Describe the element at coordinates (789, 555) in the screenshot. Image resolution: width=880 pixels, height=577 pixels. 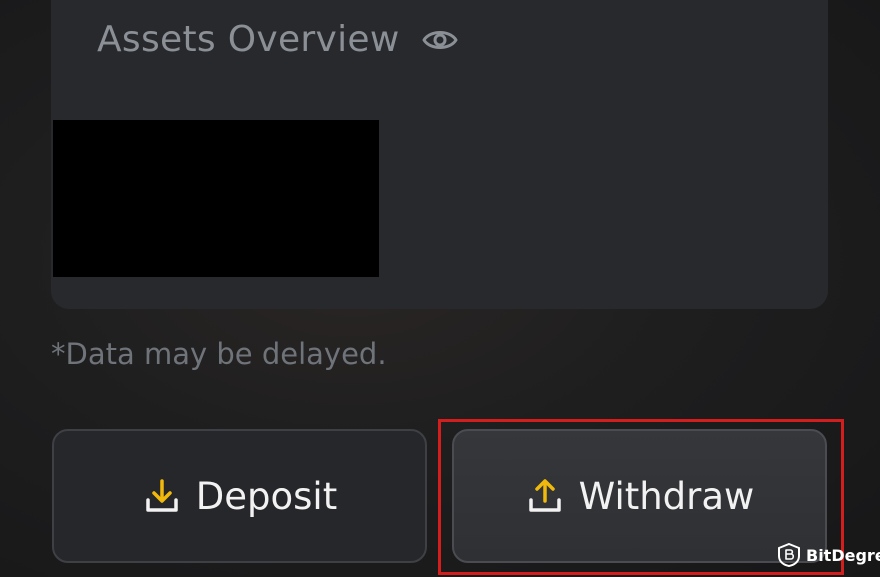
I see `bitdegree-logo-icon` at that location.